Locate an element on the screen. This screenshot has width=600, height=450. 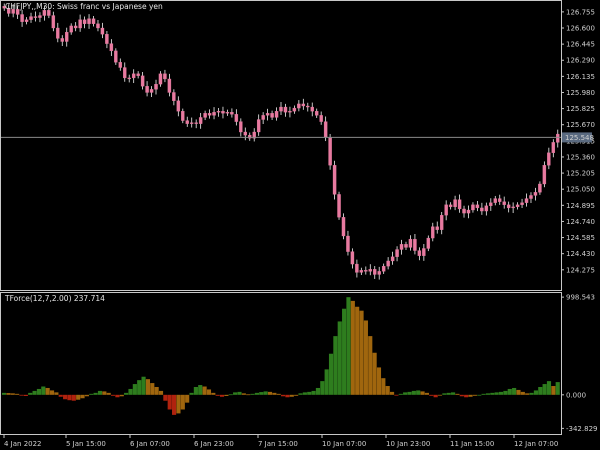
price-tick-label: 125.980 is located at coordinates (580, 93).